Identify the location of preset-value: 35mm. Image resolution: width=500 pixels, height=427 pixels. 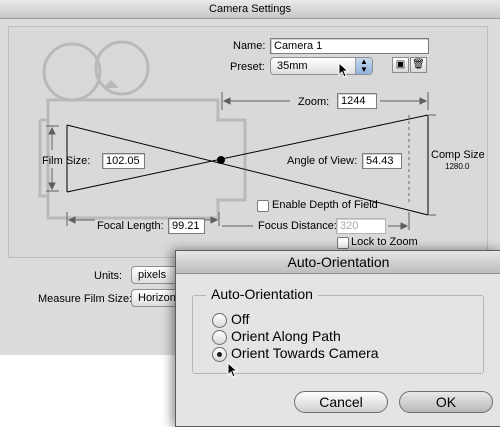
(292, 66).